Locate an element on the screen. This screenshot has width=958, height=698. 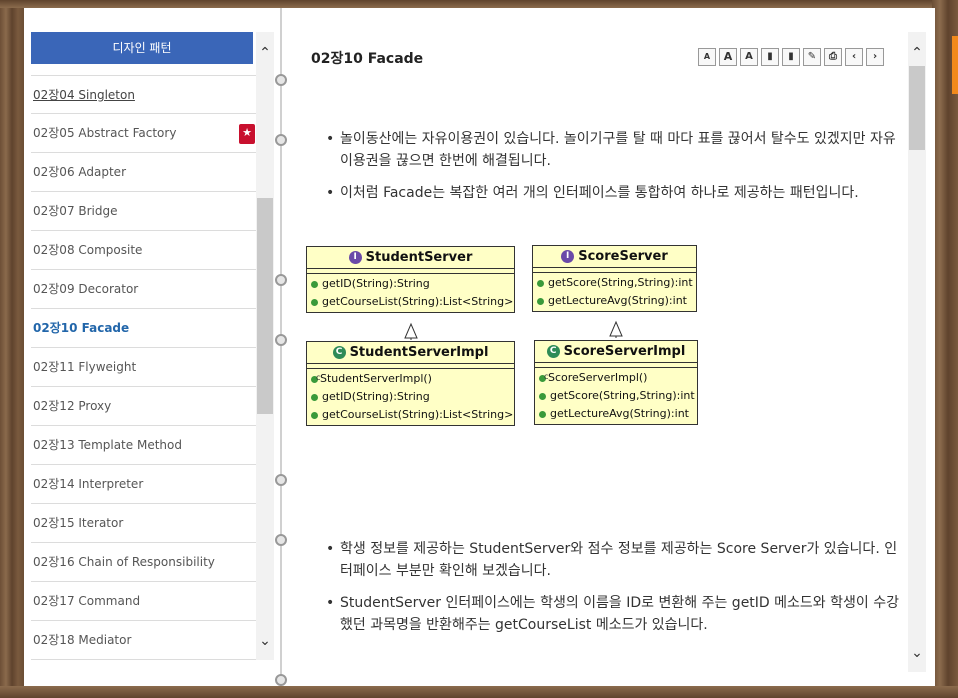
side-tab is located at coordinates (955, 65).